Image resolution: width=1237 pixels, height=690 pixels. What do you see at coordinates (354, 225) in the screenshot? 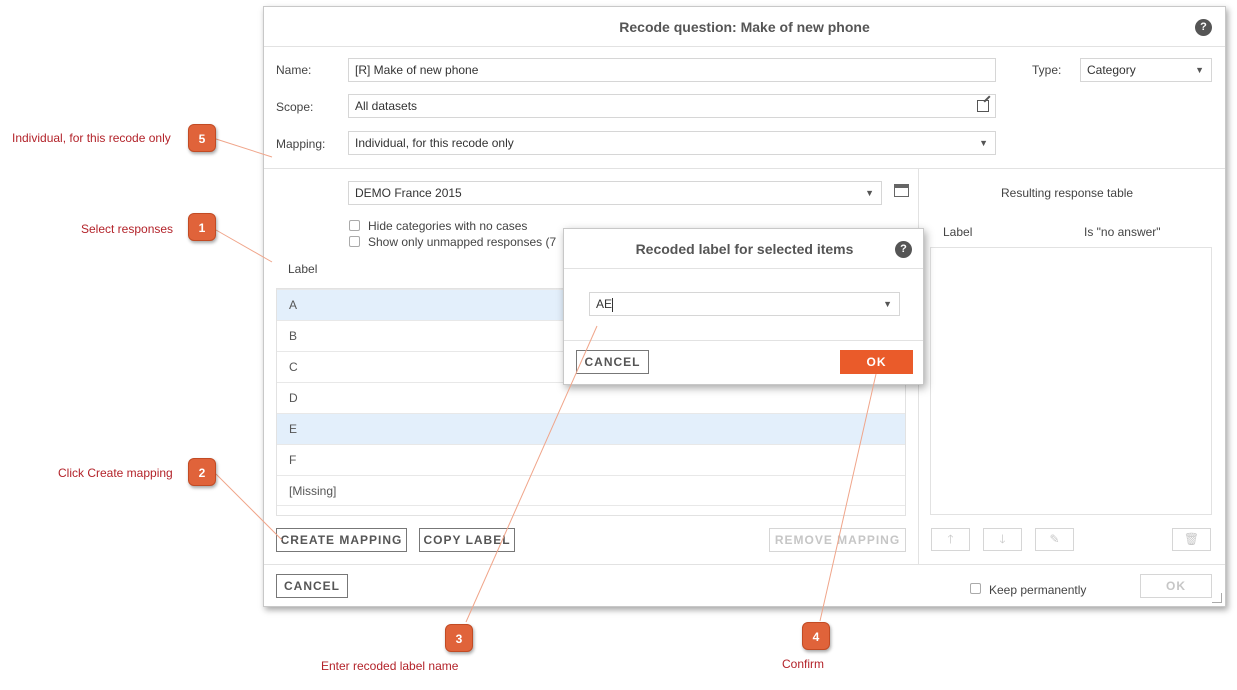
I see `hide-categories-checkbox` at bounding box center [354, 225].